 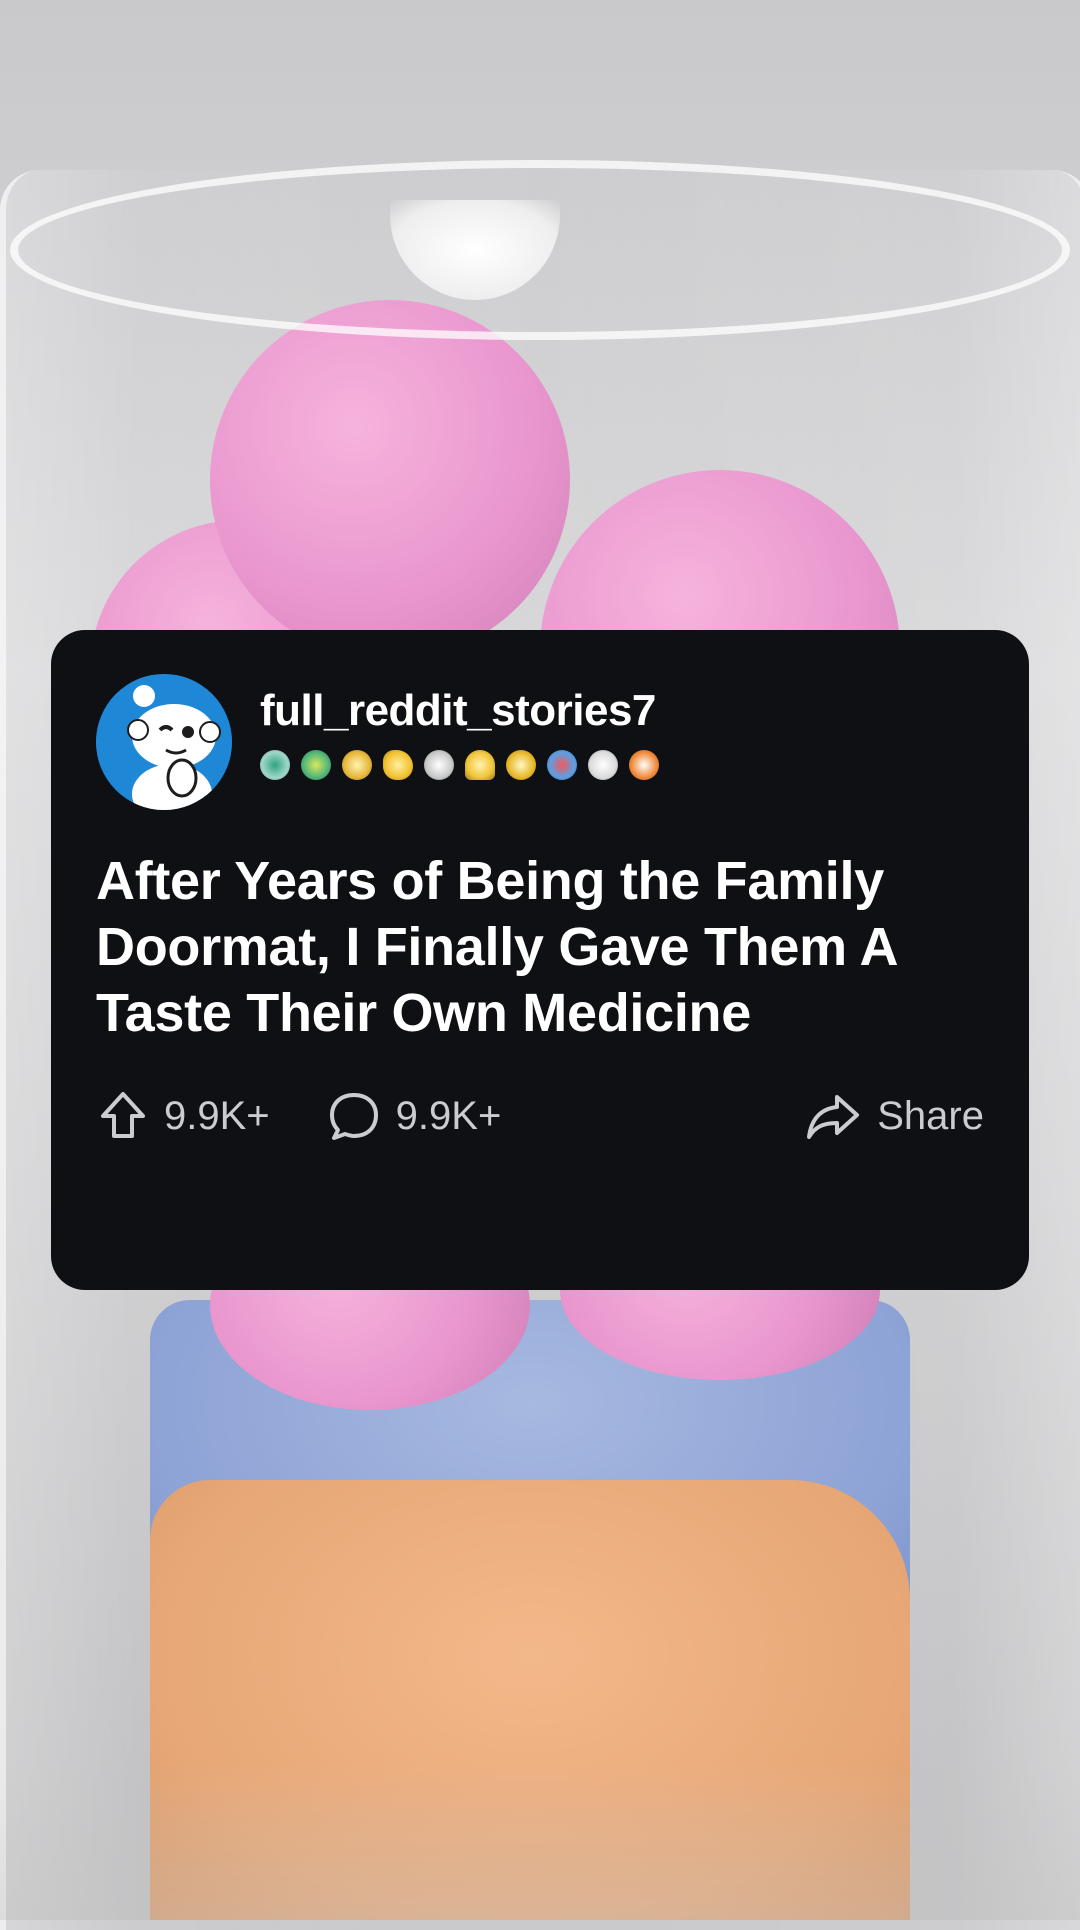 I want to click on award-badges, so click(x=459, y=765).